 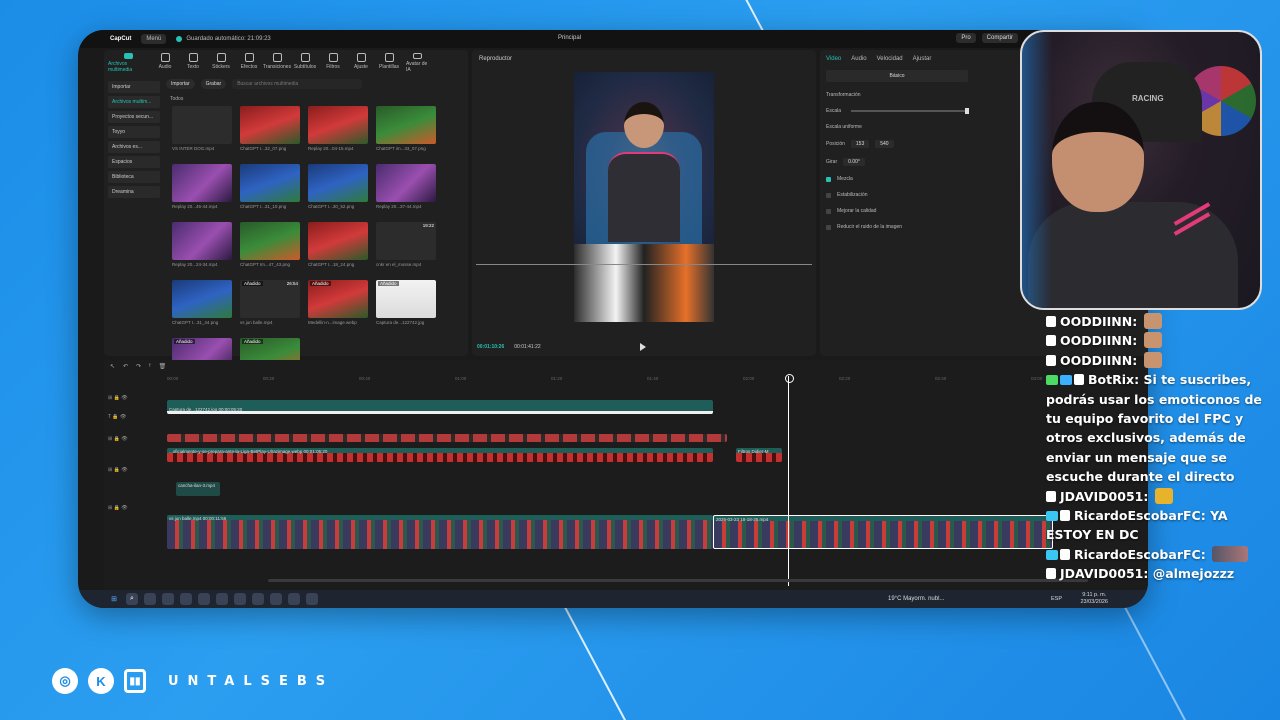 I want to click on undo-icon: ↶, so click(x=125, y=366).